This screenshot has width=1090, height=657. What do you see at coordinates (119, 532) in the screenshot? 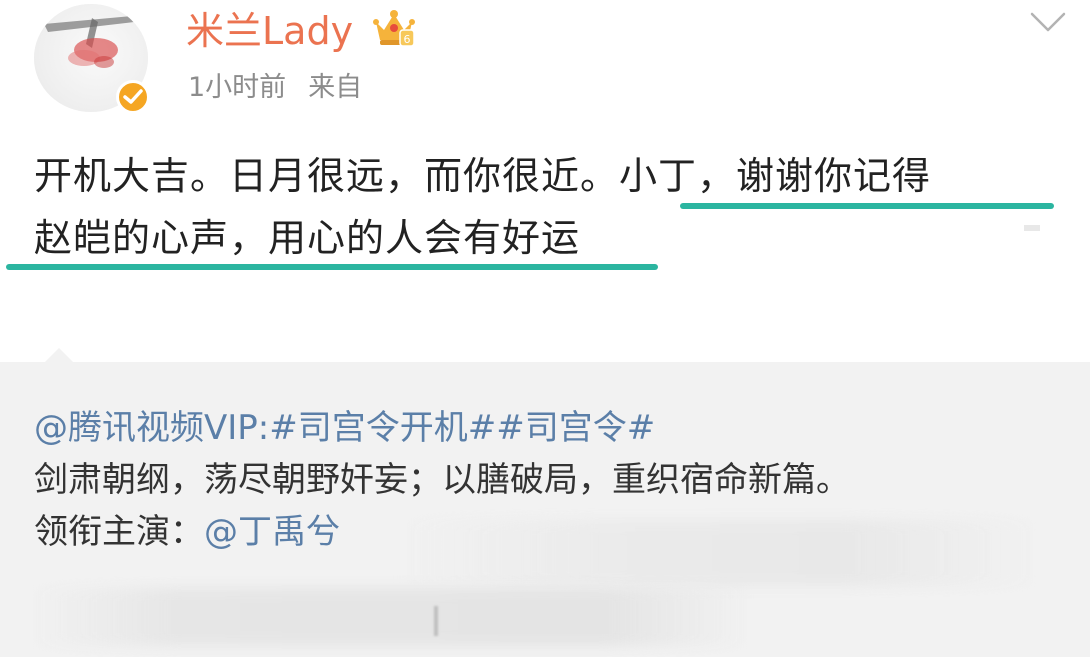
I see `lead-actor-label: 领衔主演：` at bounding box center [119, 532].